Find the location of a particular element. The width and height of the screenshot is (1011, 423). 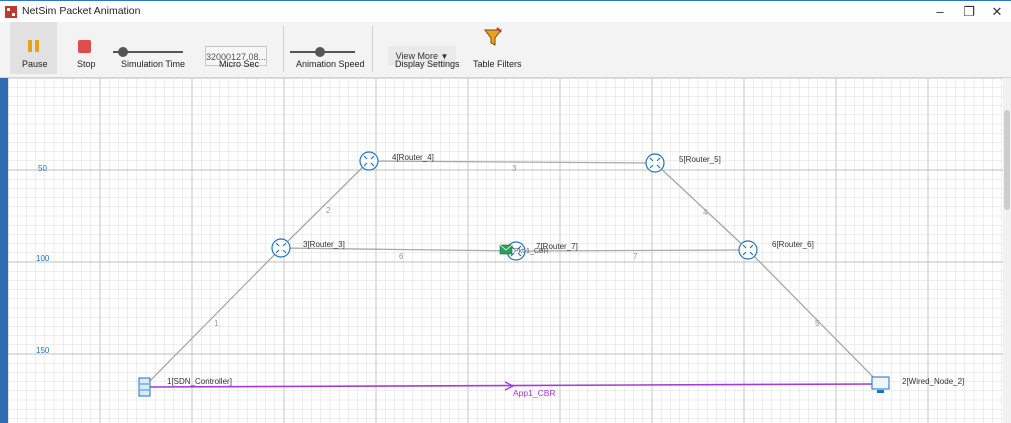

y-tick-150: 150 is located at coordinates (43, 350).